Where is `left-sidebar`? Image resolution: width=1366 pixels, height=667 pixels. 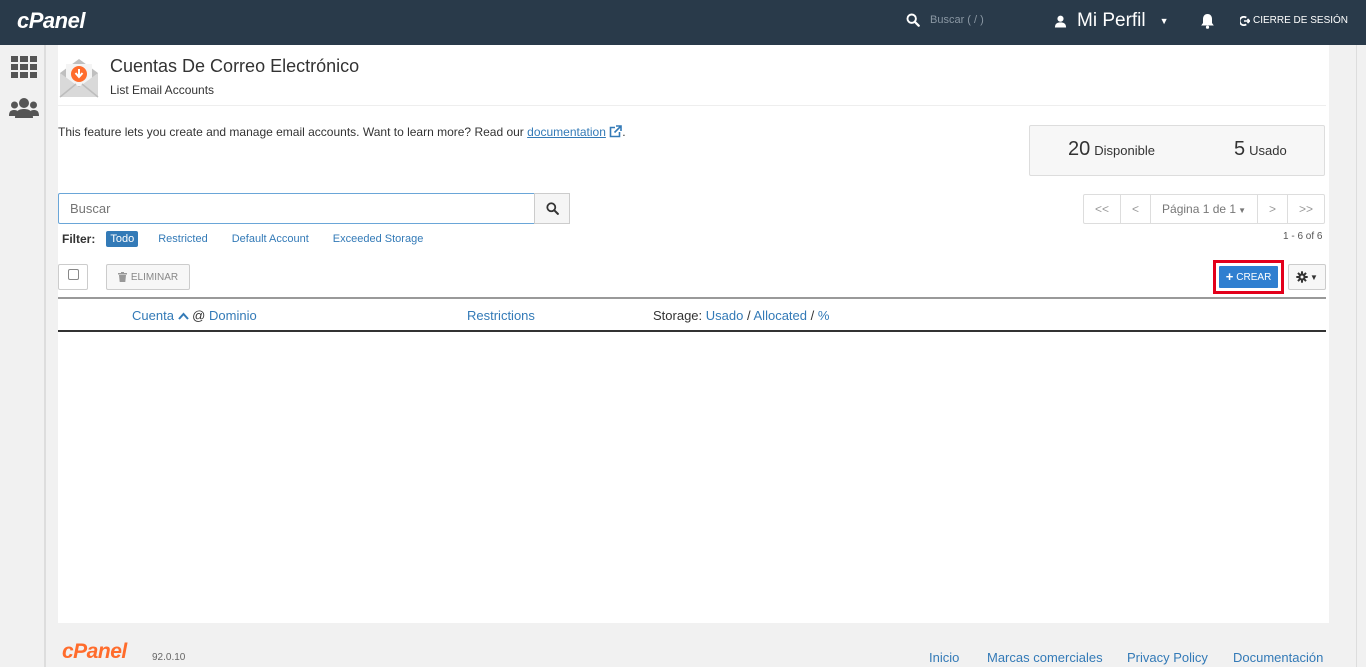 left-sidebar is located at coordinates (23, 356).